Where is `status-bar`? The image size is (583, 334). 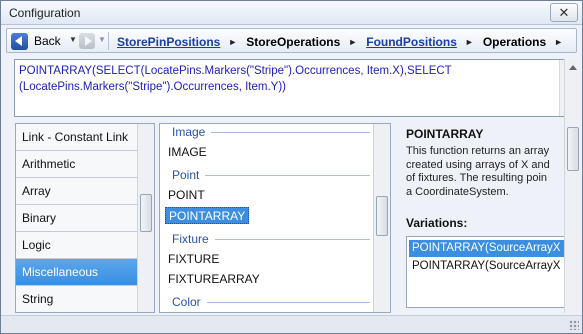 status-bar is located at coordinates (291, 324).